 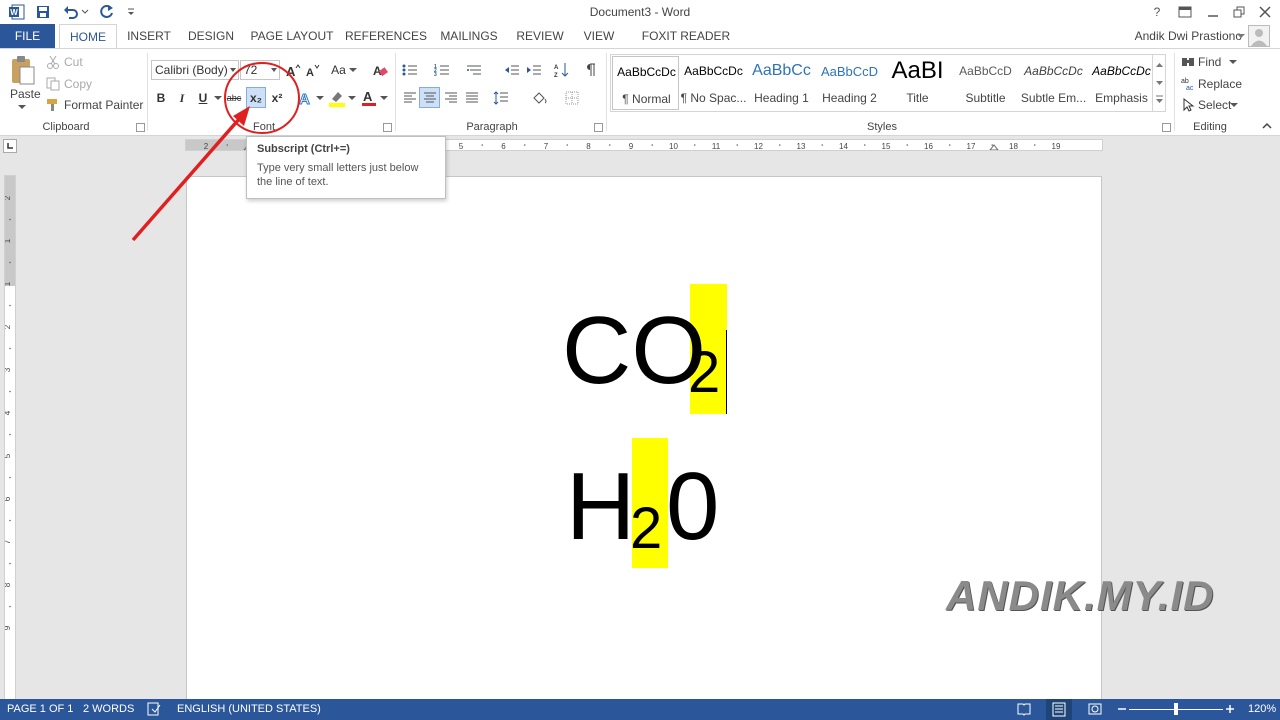 I want to click on zoom-level: 120%, so click(x=1262, y=709).